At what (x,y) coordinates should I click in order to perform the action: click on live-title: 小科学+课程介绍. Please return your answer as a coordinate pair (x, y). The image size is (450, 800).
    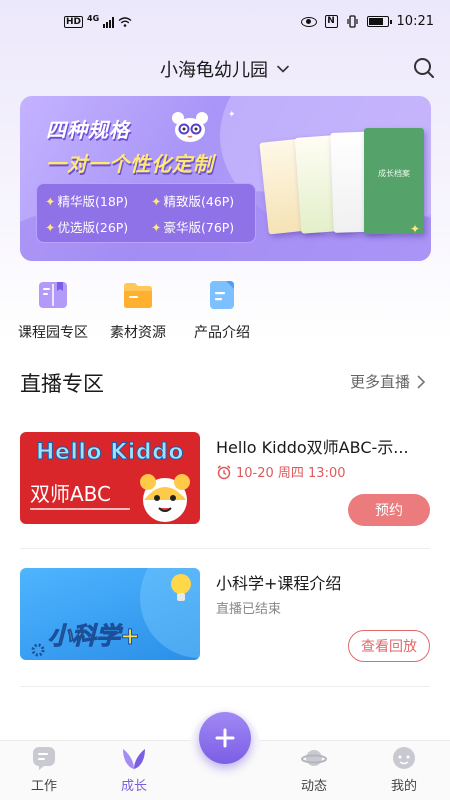
    Looking at the image, I should click on (279, 583).